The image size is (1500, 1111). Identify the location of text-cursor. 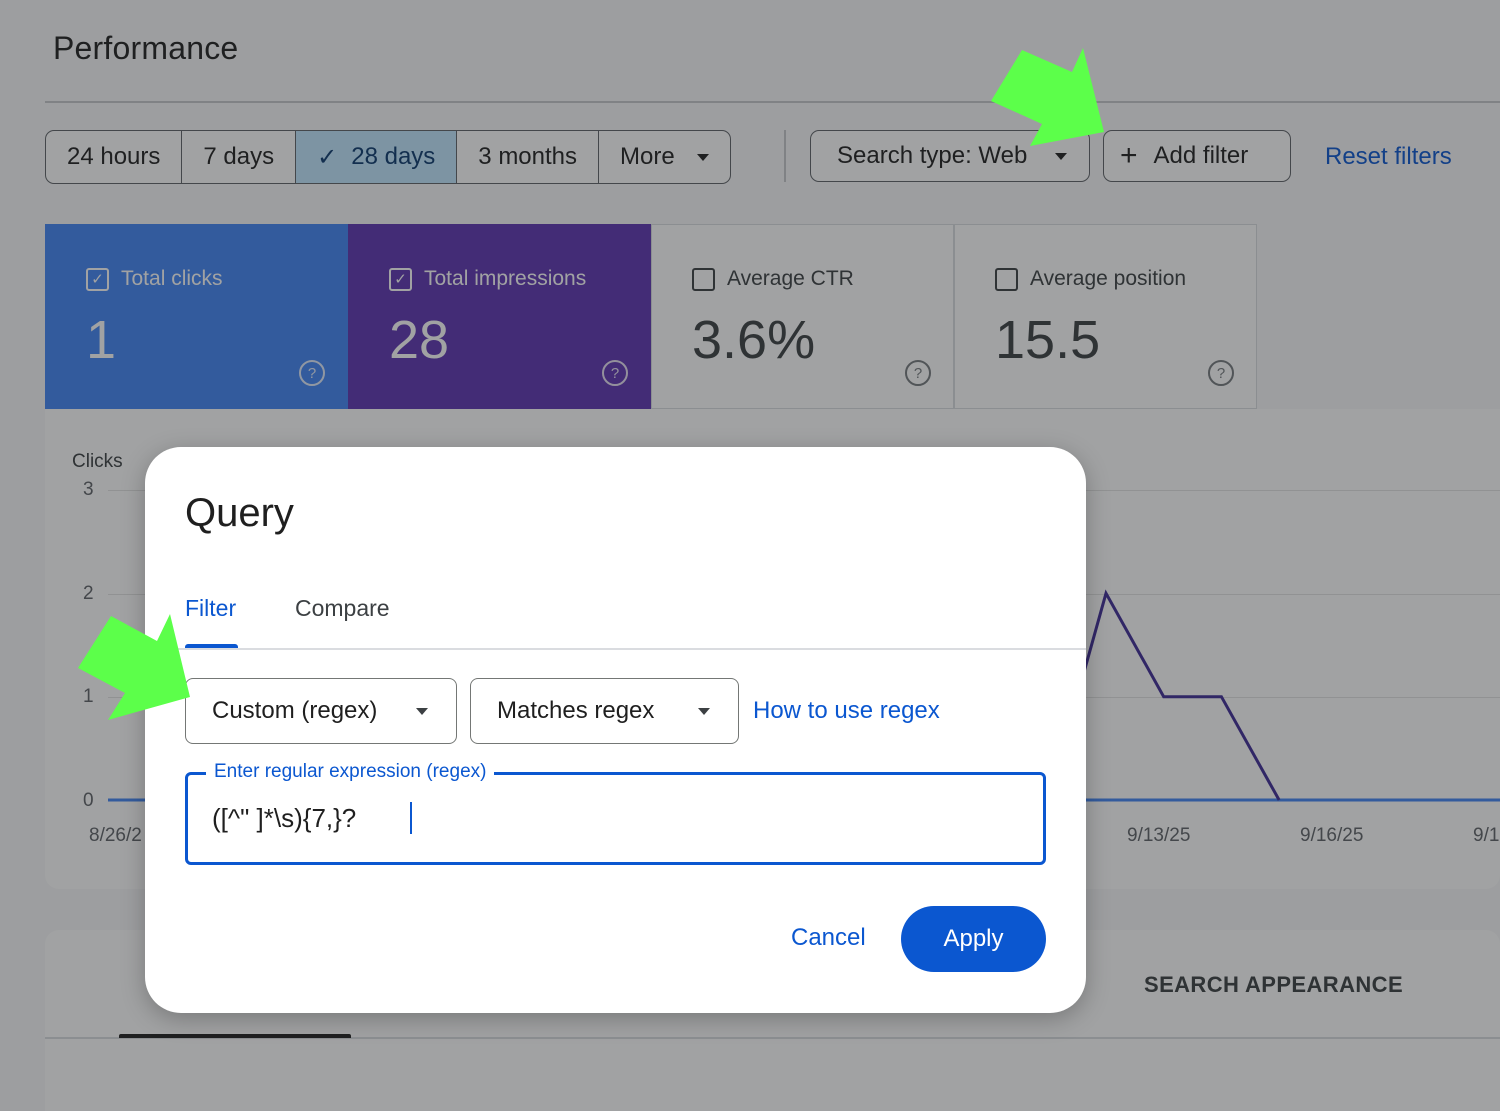
(411, 818).